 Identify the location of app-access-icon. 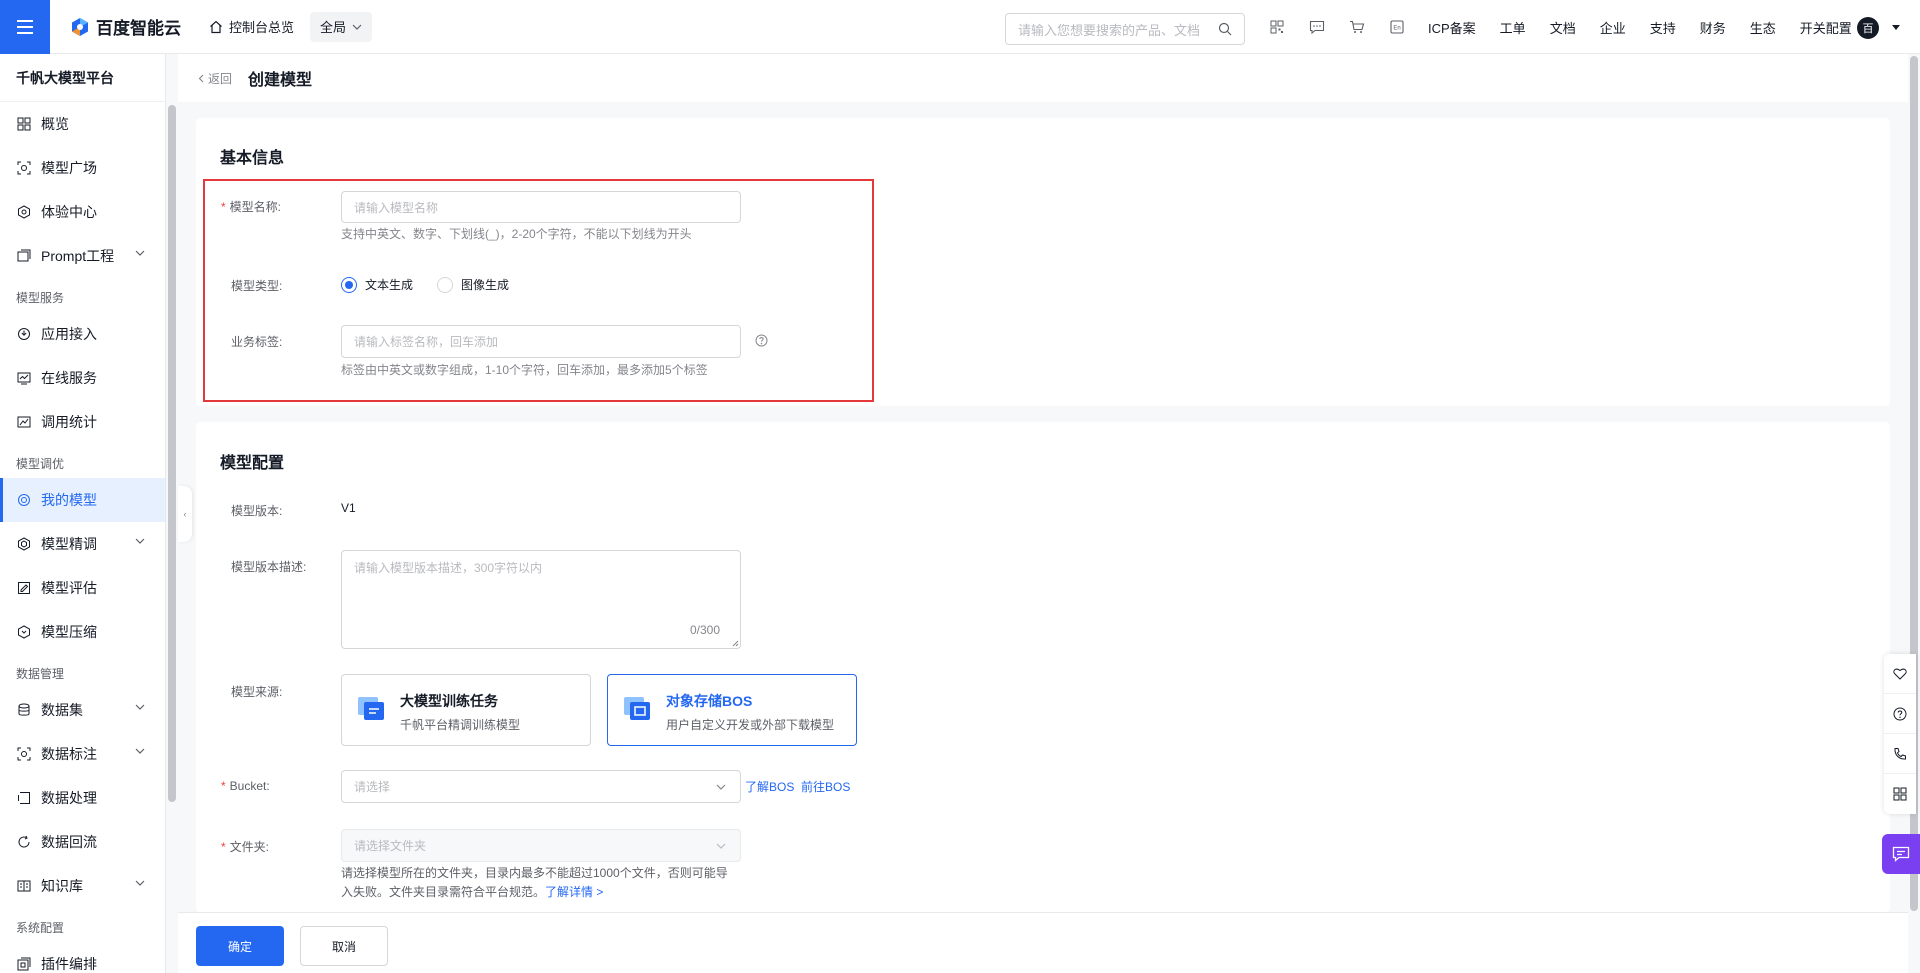
(24, 334).